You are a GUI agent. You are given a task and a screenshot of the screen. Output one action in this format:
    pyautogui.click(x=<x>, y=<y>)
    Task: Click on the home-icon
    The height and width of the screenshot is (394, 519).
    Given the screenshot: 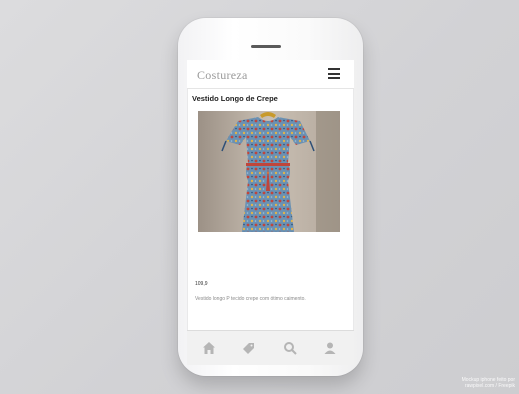 What is the action you would take?
    pyautogui.click(x=209, y=348)
    